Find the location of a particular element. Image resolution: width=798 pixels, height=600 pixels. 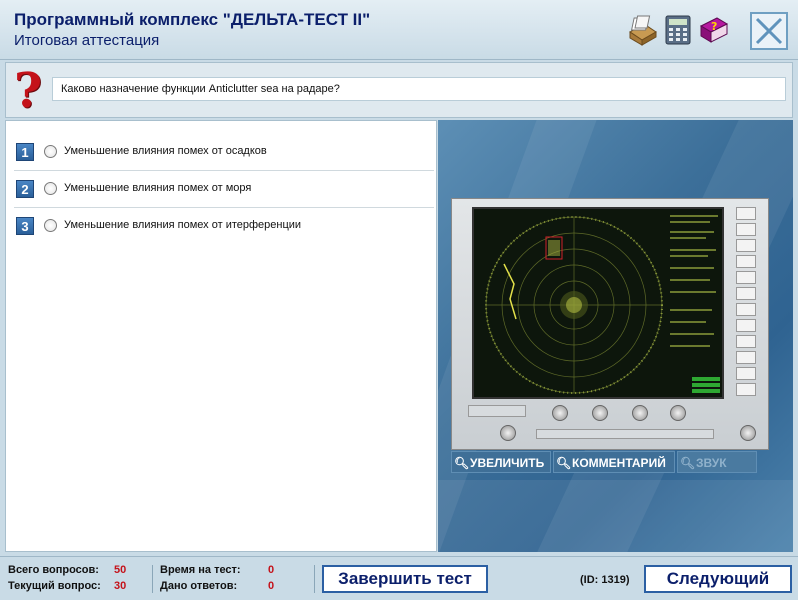

help-book-icon: ? is located at coordinates (714, 30).